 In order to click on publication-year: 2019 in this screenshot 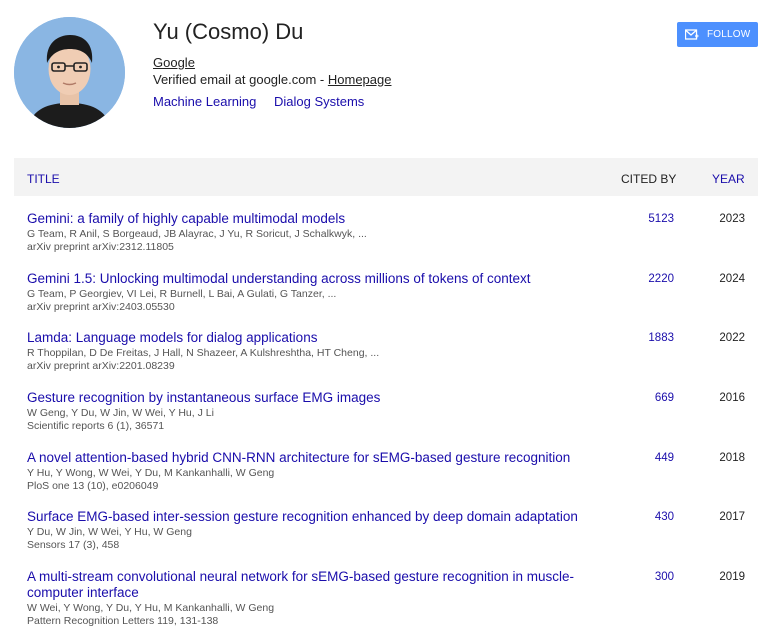, I will do `click(732, 577)`.